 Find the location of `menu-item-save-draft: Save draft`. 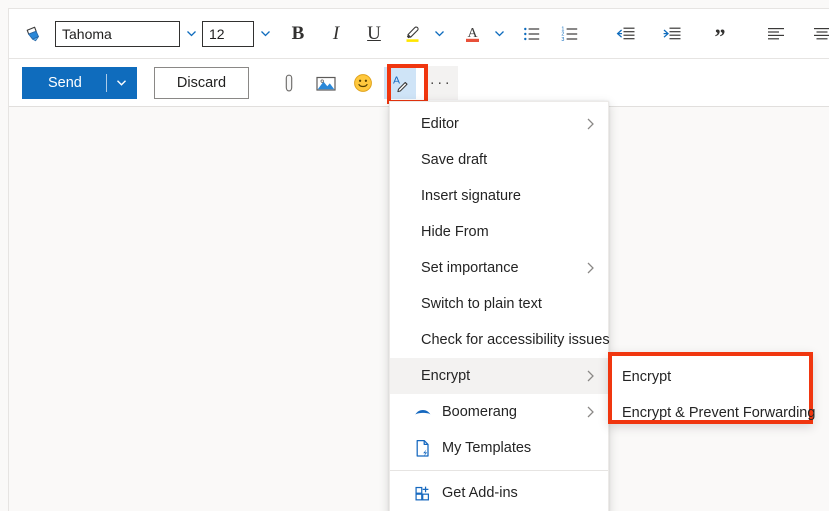

menu-item-save-draft: Save draft is located at coordinates (499, 160).